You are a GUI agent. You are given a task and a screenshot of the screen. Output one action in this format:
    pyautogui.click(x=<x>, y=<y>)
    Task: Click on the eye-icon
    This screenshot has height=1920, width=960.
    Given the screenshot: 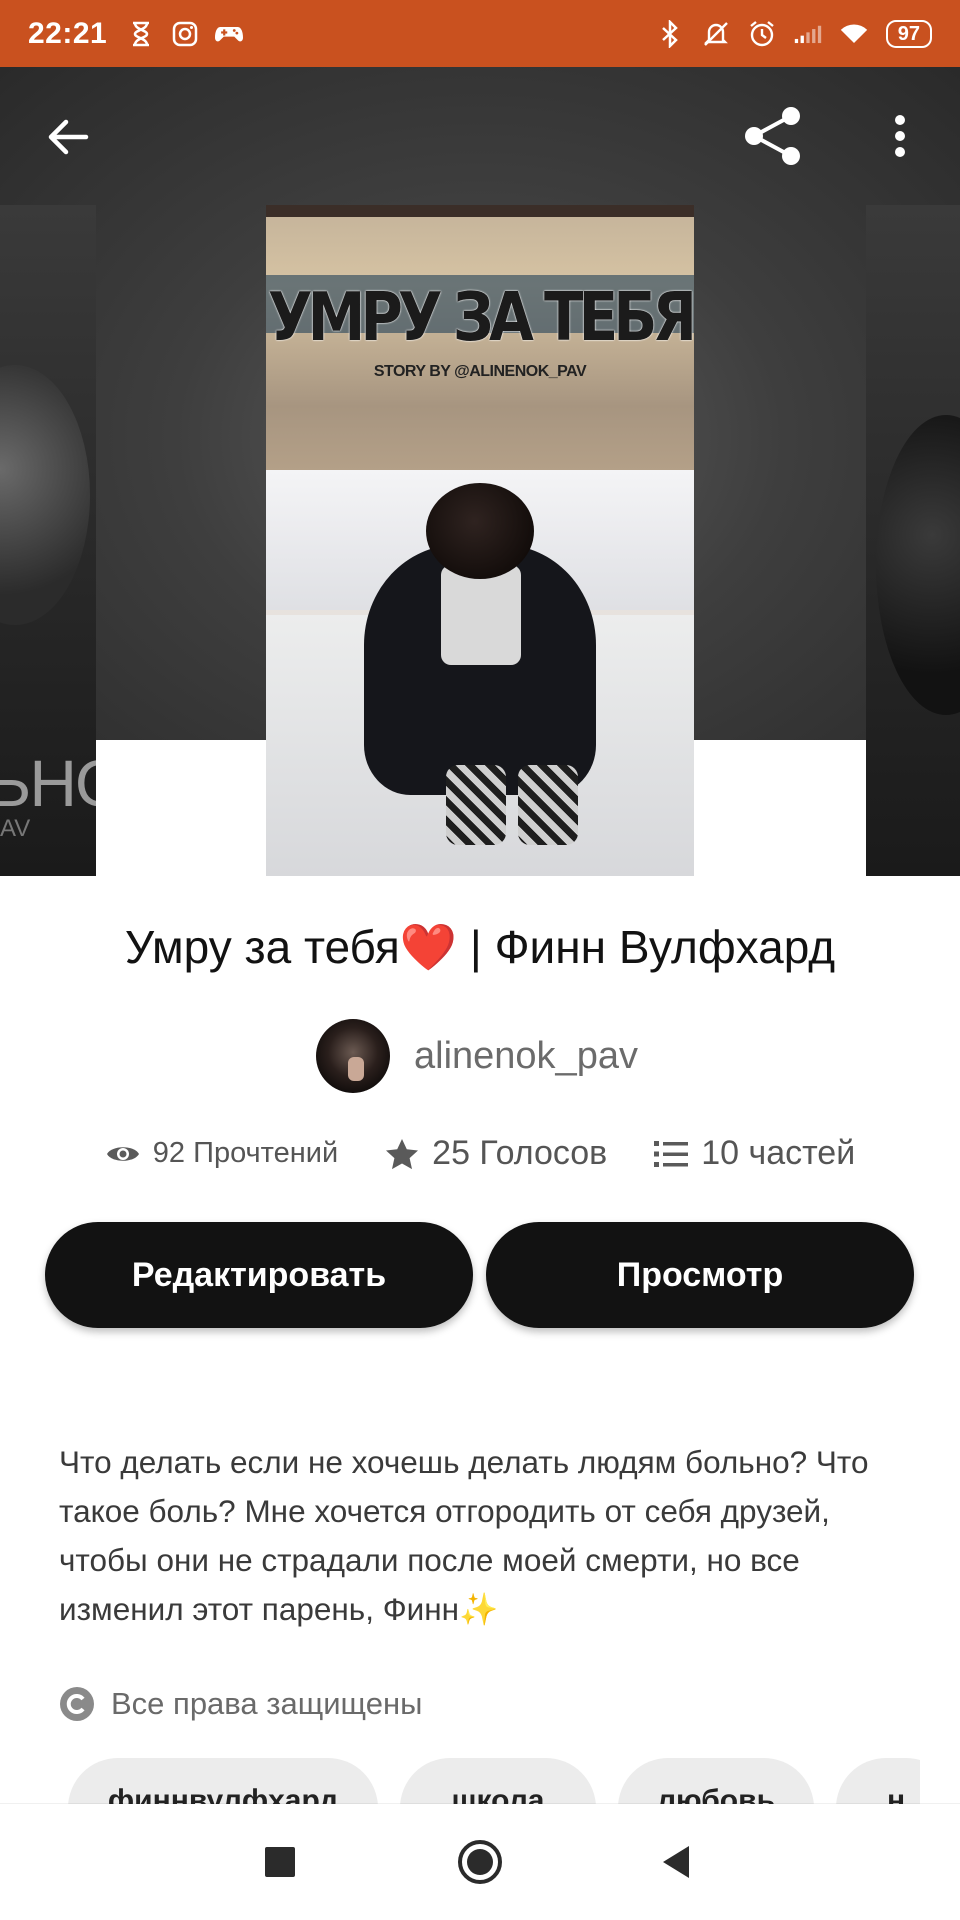 What is the action you would take?
    pyautogui.click(x=123, y=1154)
    